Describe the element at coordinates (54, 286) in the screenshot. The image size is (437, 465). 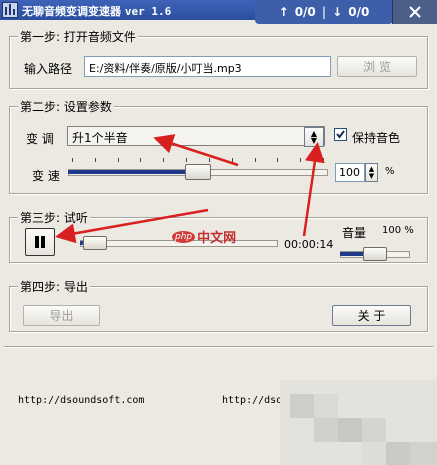
I see `step4-legend: 第四步: 导出` at that location.